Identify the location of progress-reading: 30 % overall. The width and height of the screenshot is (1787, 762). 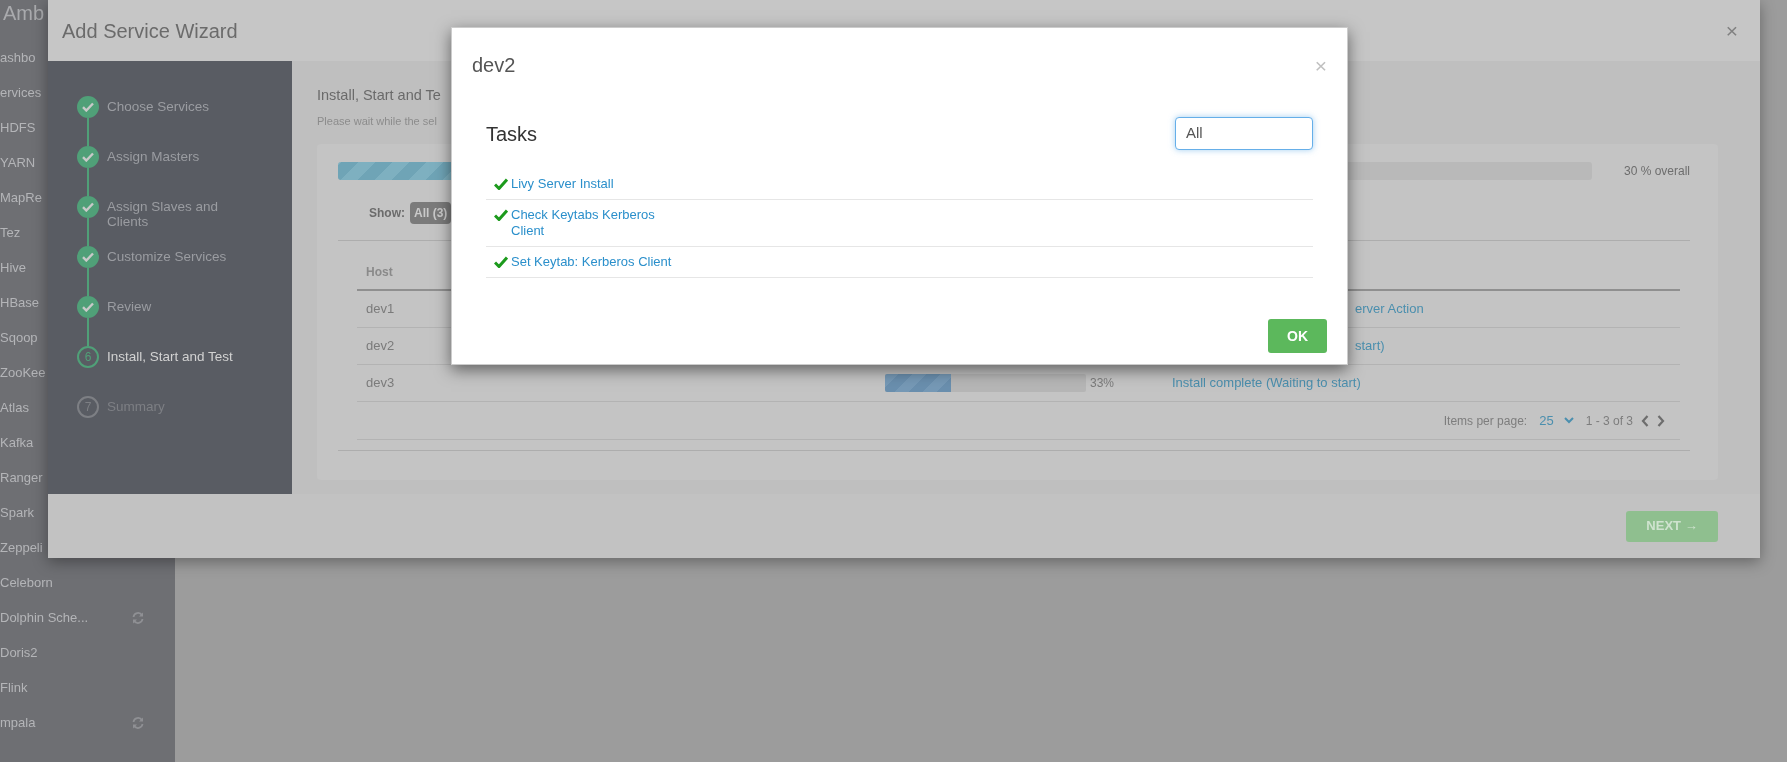
(1656, 171).